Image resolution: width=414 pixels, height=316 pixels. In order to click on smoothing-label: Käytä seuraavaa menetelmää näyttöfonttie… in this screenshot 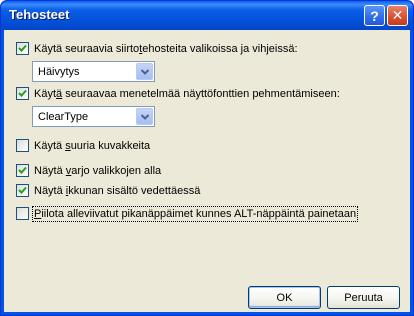, I will do `click(187, 93)`.